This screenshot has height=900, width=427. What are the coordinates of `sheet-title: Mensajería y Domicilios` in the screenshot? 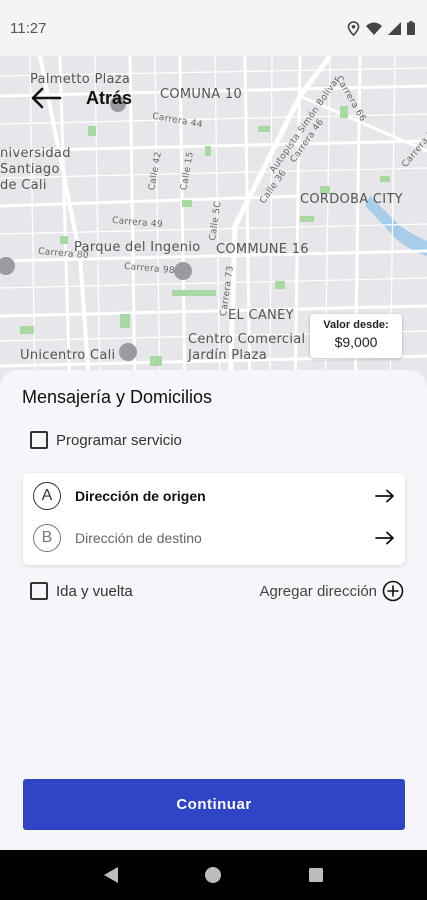 It's located at (117, 397).